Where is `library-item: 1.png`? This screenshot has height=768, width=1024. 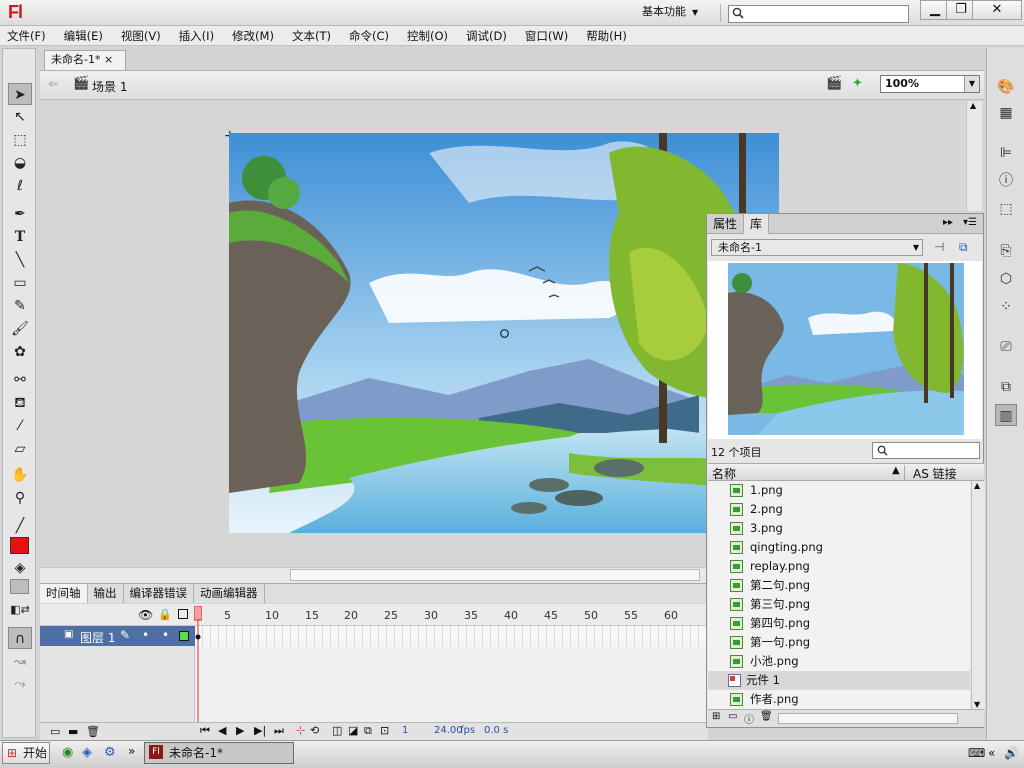 library-item: 1.png is located at coordinates (839, 490).